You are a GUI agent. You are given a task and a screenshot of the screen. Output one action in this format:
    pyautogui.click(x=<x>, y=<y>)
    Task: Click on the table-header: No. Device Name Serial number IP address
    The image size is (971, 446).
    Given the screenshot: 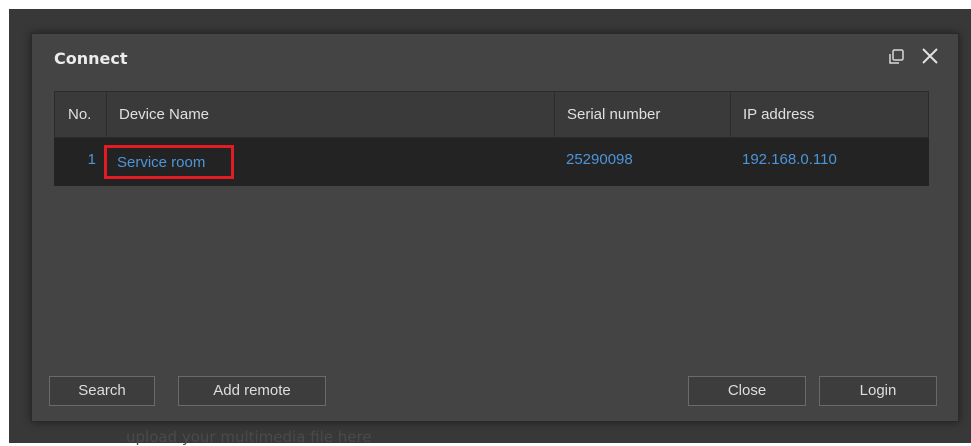 What is the action you would take?
    pyautogui.click(x=491, y=114)
    